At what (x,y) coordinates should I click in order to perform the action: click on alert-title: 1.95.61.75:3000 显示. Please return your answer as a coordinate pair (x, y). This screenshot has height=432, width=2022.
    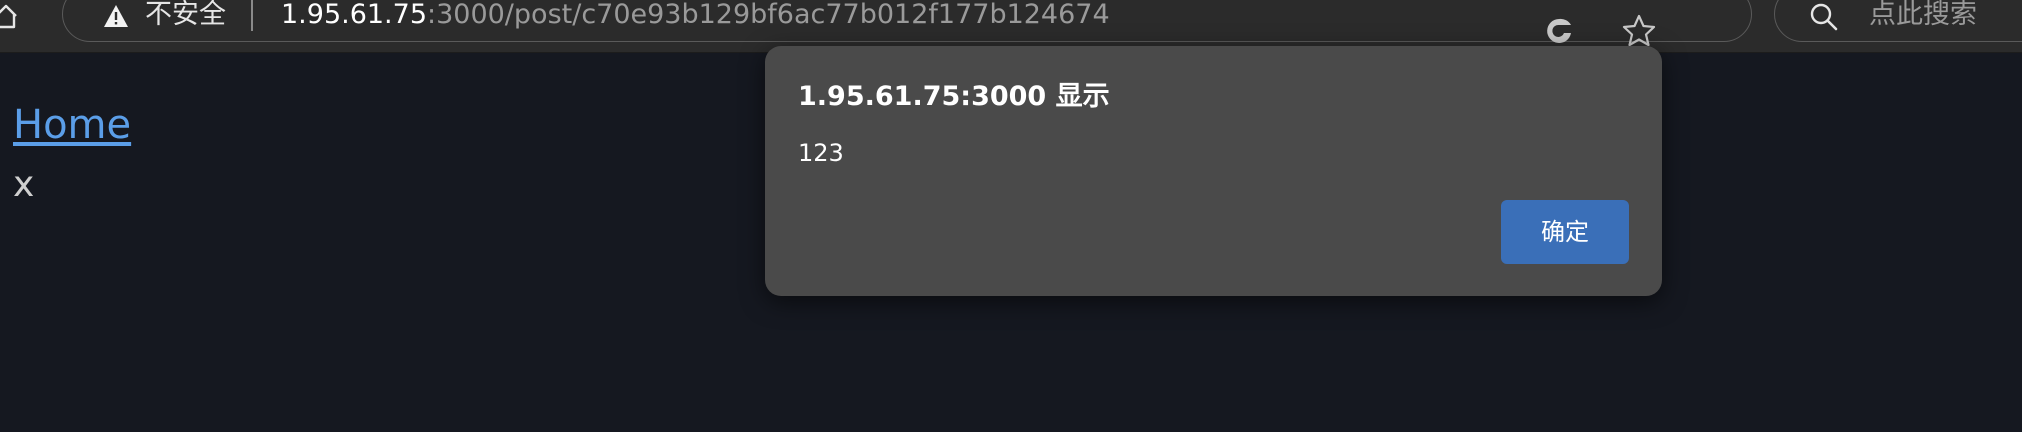
    Looking at the image, I should click on (954, 96).